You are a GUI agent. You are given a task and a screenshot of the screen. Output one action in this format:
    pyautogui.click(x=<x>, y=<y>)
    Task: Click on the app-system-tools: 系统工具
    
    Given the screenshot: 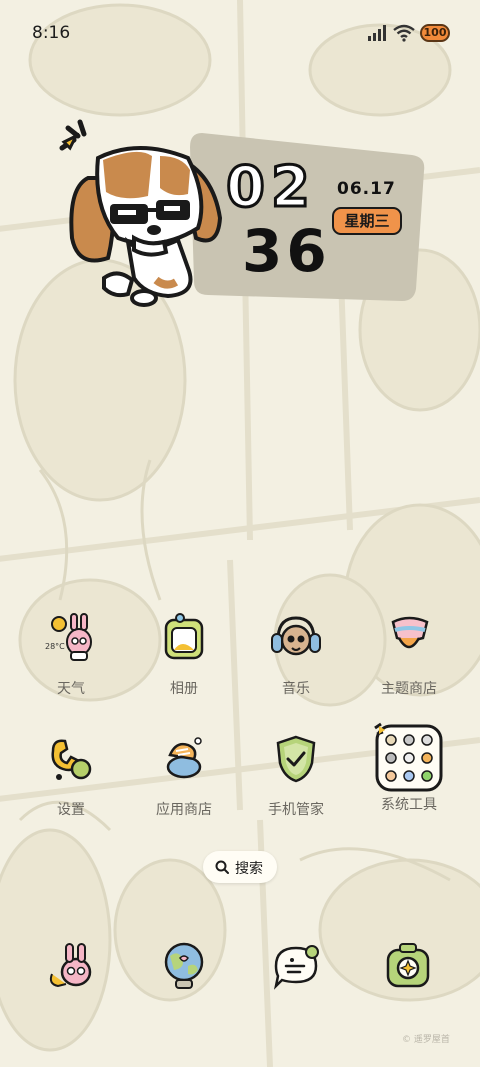 What is the action you would take?
    pyautogui.click(x=409, y=768)
    